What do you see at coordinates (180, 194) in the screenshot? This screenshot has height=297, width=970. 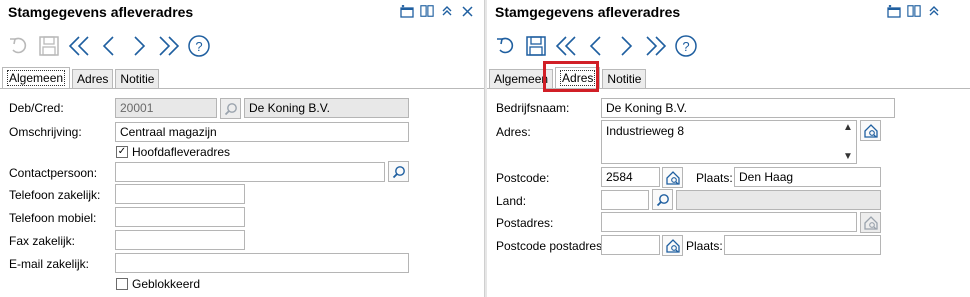 I see `telefoon-zakelijk-input` at bounding box center [180, 194].